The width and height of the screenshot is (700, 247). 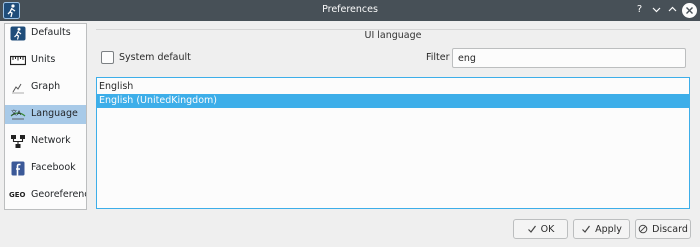 I want to click on facebook-icon, so click(x=18, y=168).